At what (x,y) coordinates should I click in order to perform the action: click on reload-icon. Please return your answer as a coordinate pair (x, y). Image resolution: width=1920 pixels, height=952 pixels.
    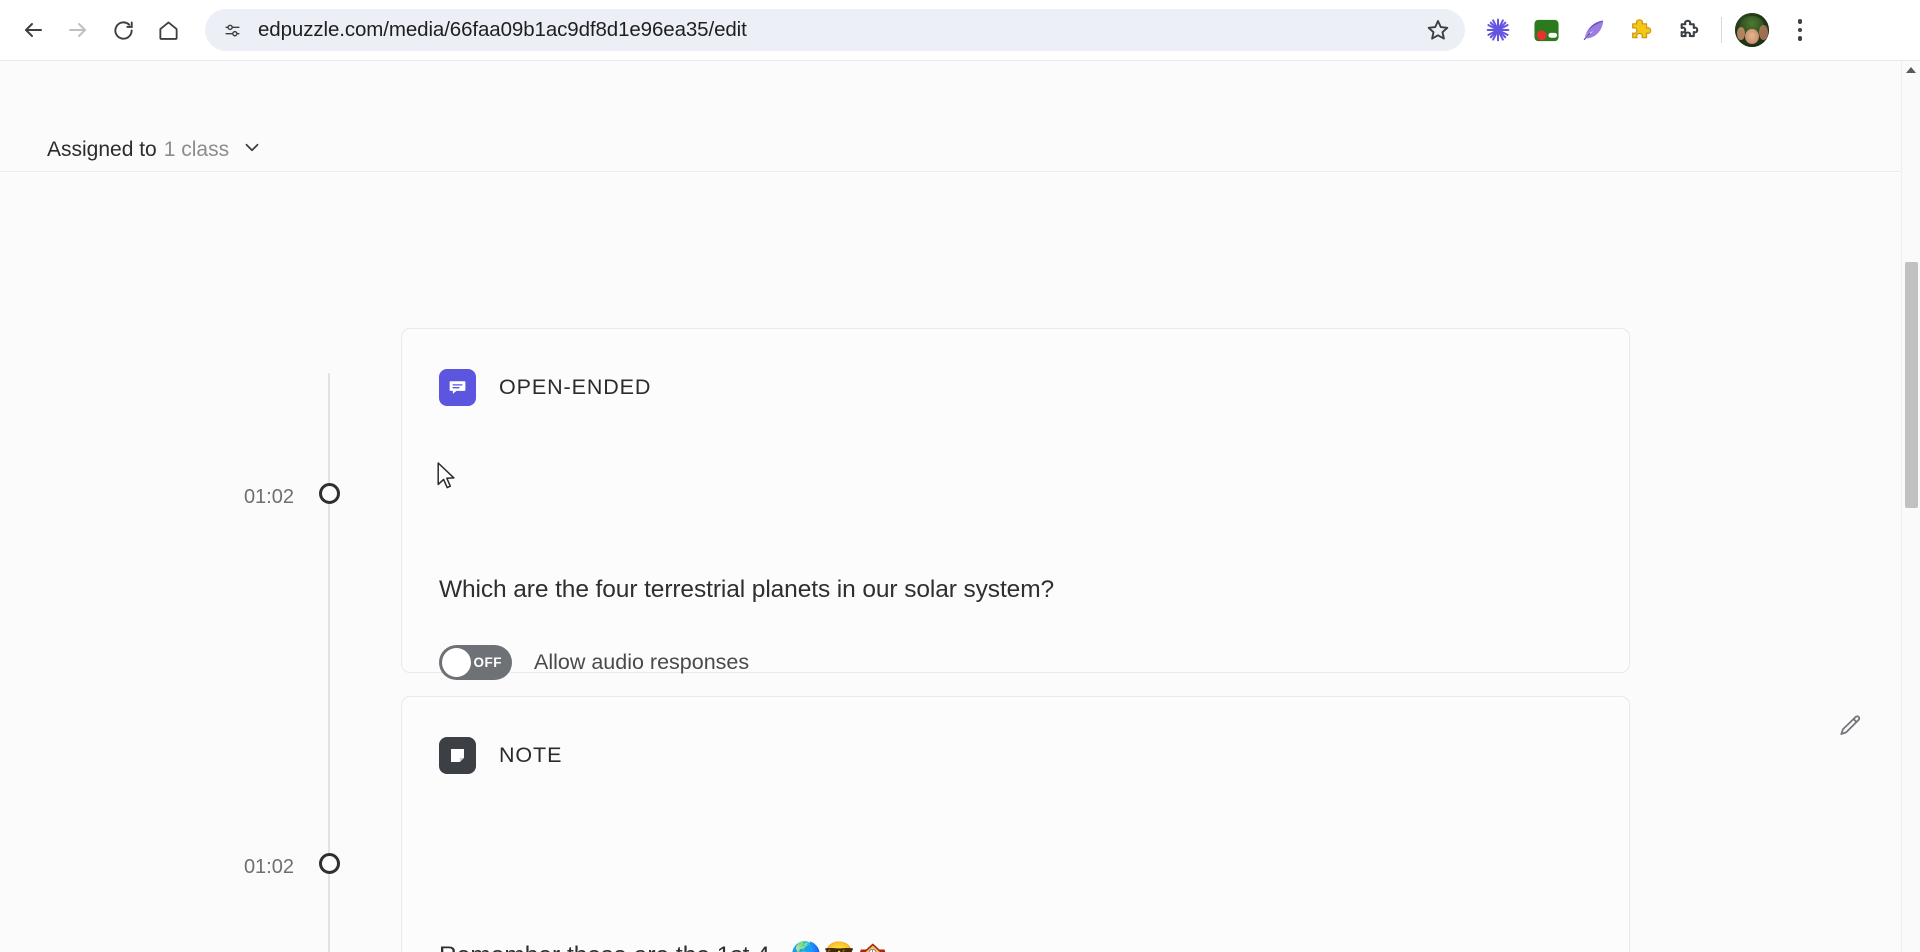
    Looking at the image, I should click on (123, 30).